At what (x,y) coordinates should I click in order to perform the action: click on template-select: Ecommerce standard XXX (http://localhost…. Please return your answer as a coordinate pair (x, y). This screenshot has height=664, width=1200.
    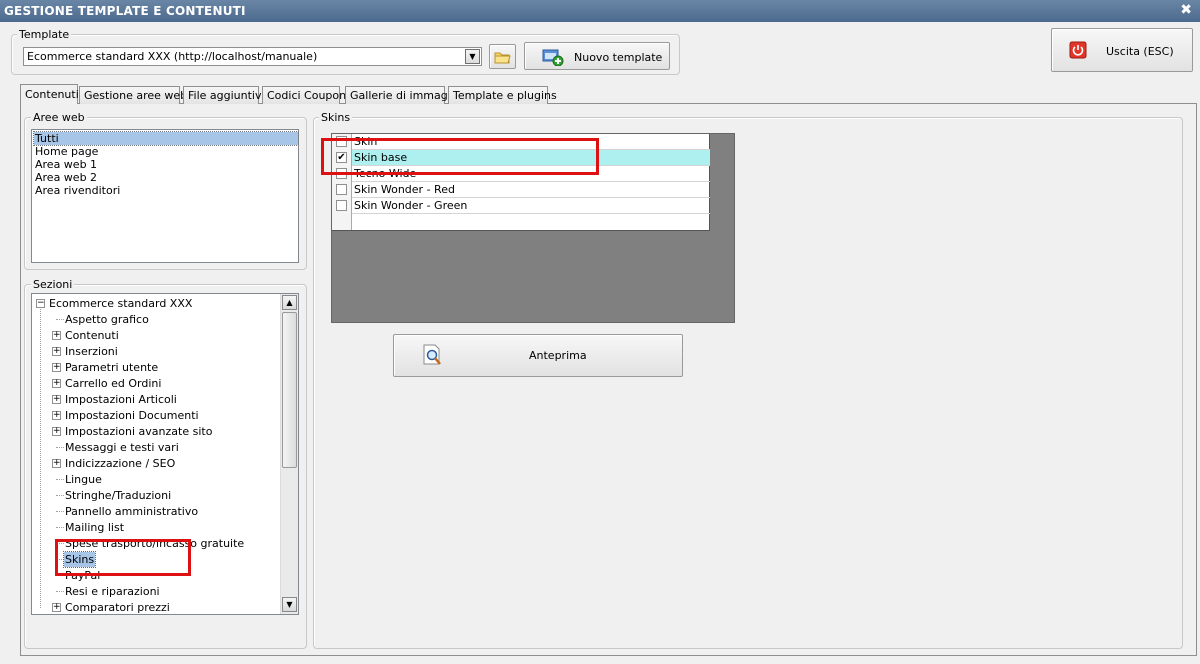
    Looking at the image, I should click on (252, 56).